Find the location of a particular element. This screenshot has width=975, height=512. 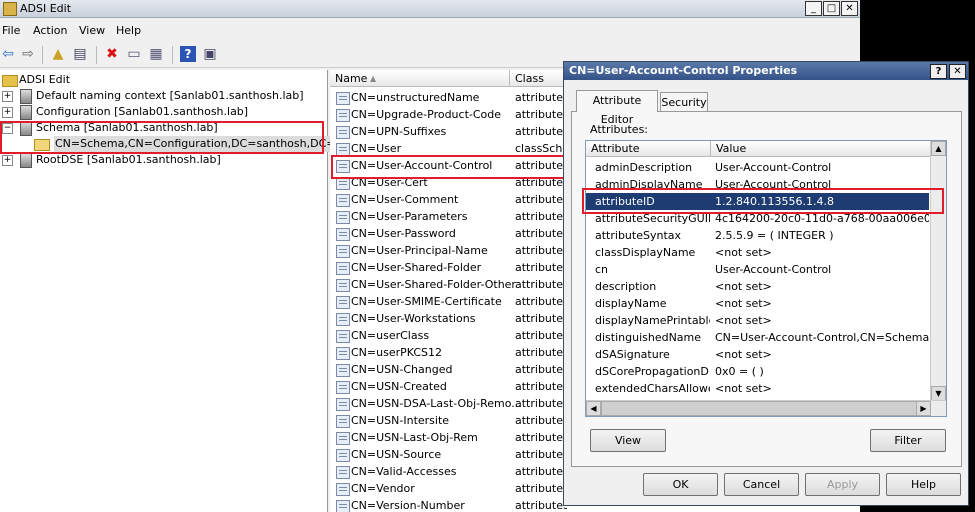

scroll-up-icon: ▲ is located at coordinates (938, 148).